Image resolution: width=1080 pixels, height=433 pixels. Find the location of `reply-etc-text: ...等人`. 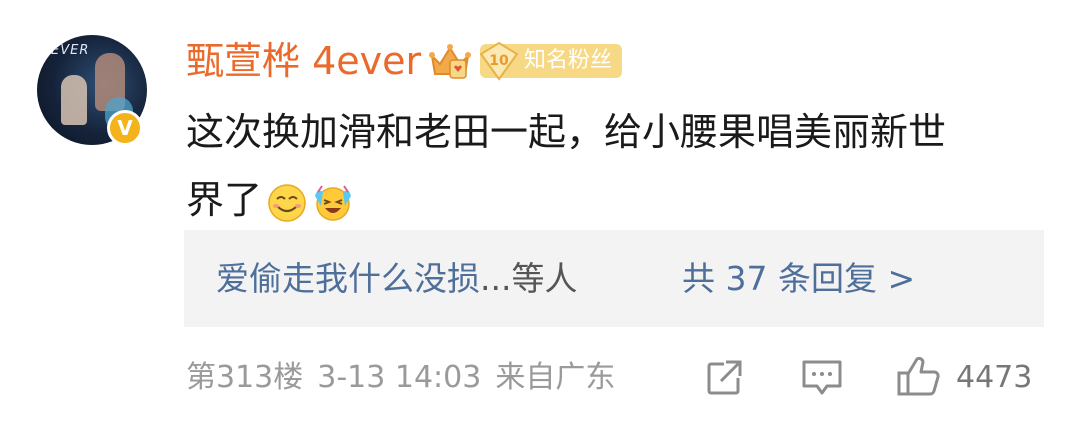

reply-etc-text: ...等人 is located at coordinates (529, 278).